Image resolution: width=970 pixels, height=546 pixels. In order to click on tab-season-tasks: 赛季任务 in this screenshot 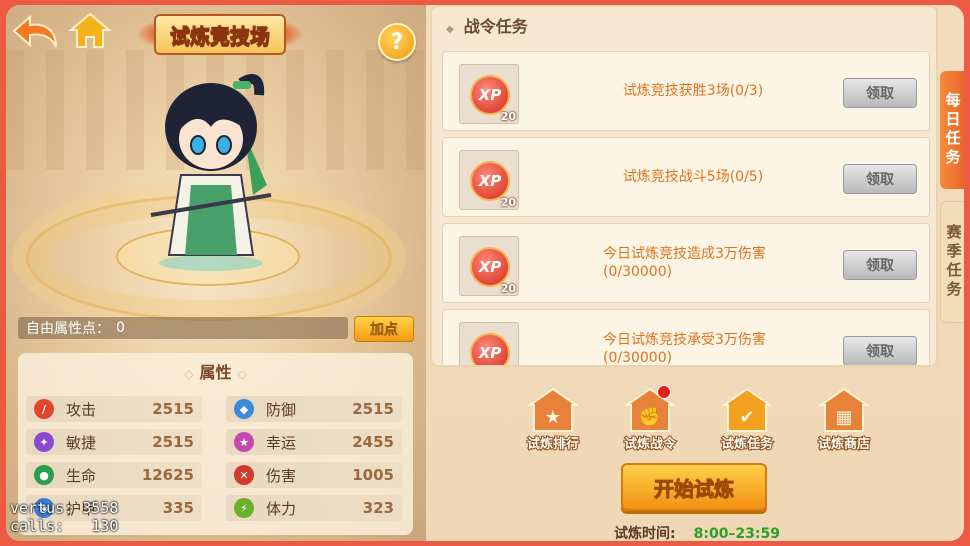, I will do `click(952, 262)`.